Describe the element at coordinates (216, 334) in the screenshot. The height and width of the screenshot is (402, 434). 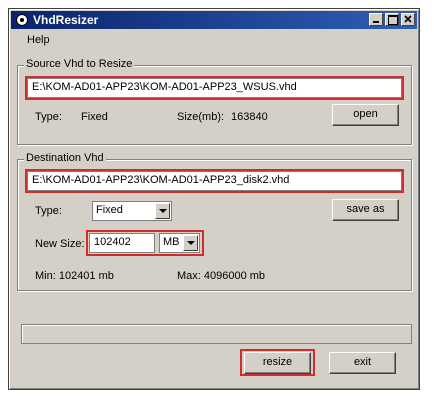
I see `progress-bar` at that location.